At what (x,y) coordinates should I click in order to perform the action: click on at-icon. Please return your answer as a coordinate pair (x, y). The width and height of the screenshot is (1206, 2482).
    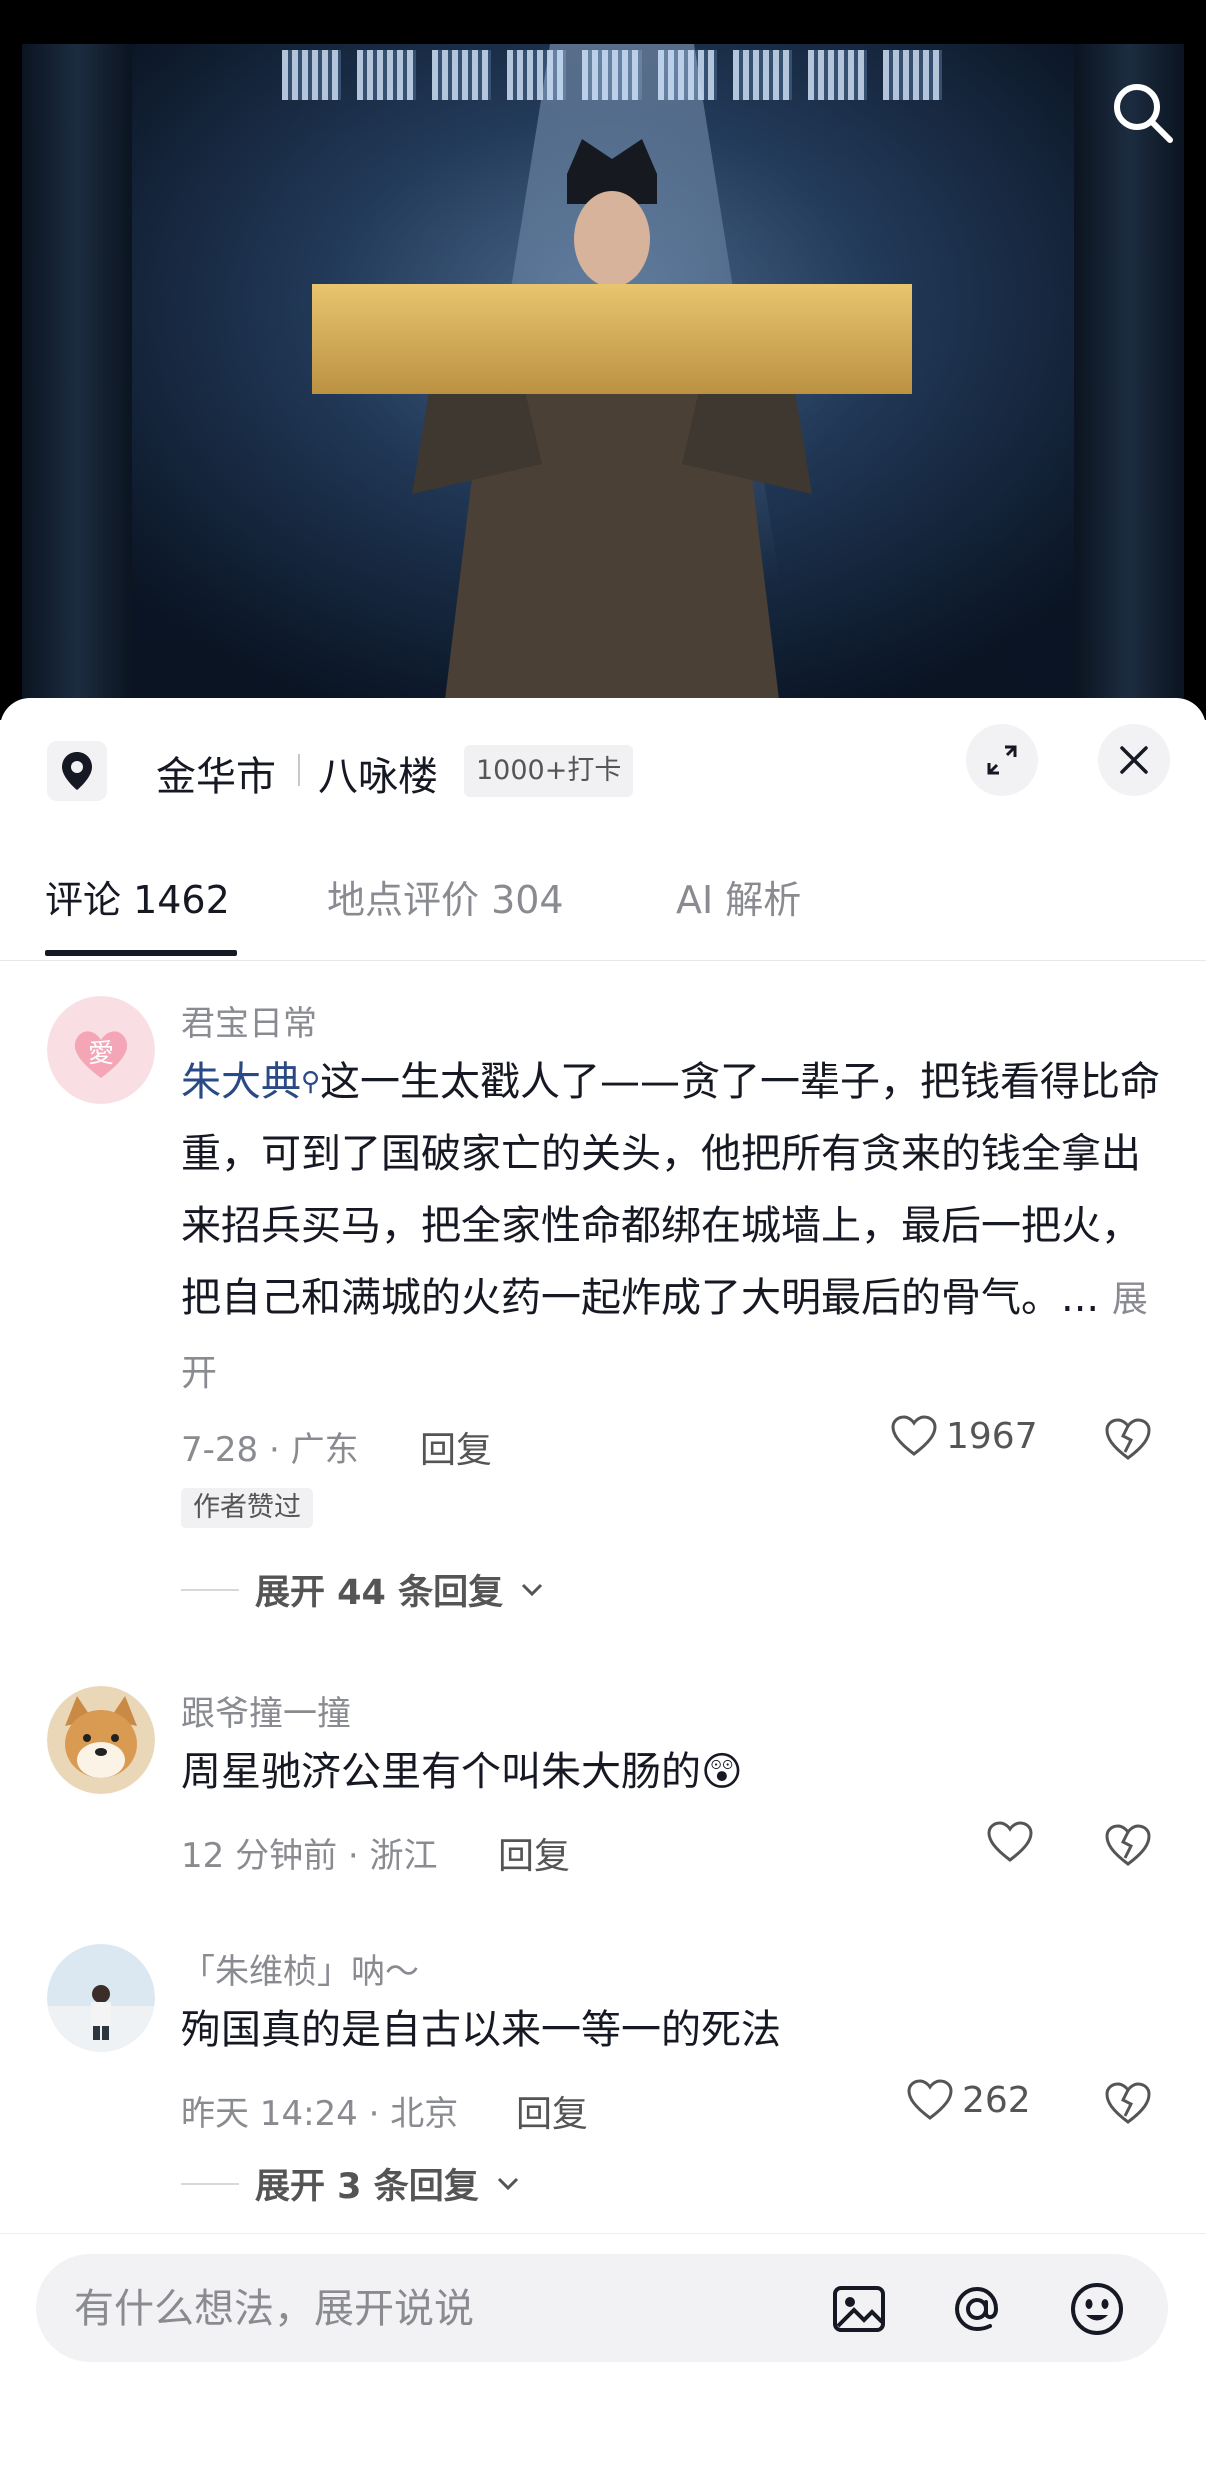
    Looking at the image, I should click on (977, 2309).